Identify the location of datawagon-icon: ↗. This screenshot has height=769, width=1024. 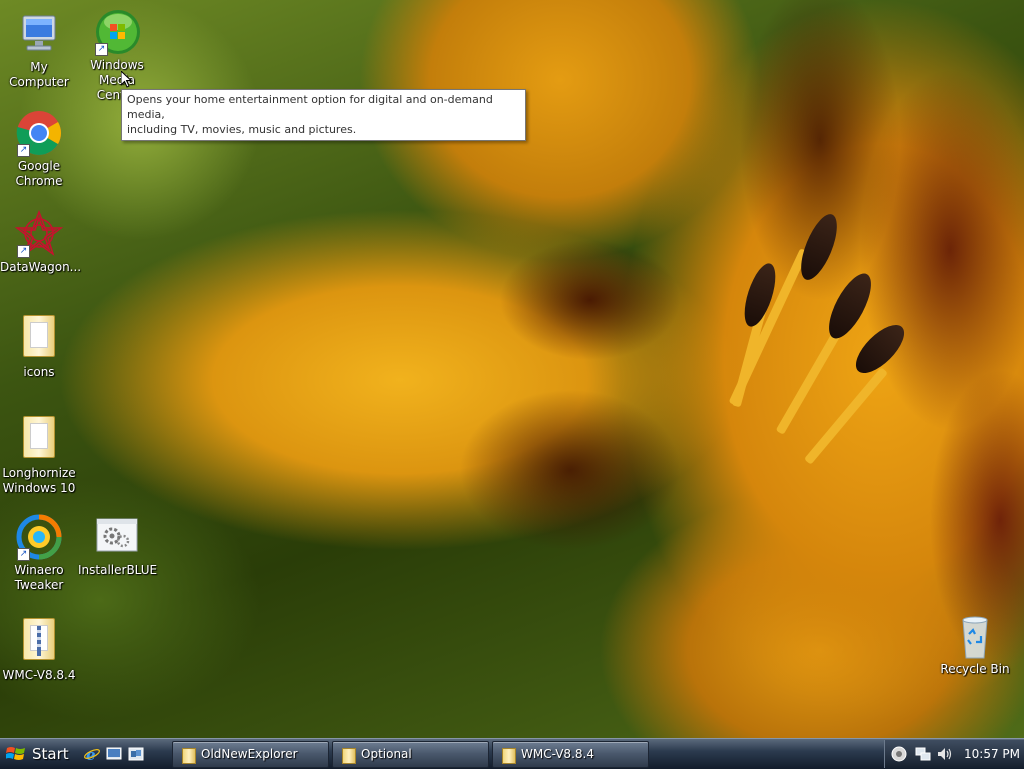
(39, 233).